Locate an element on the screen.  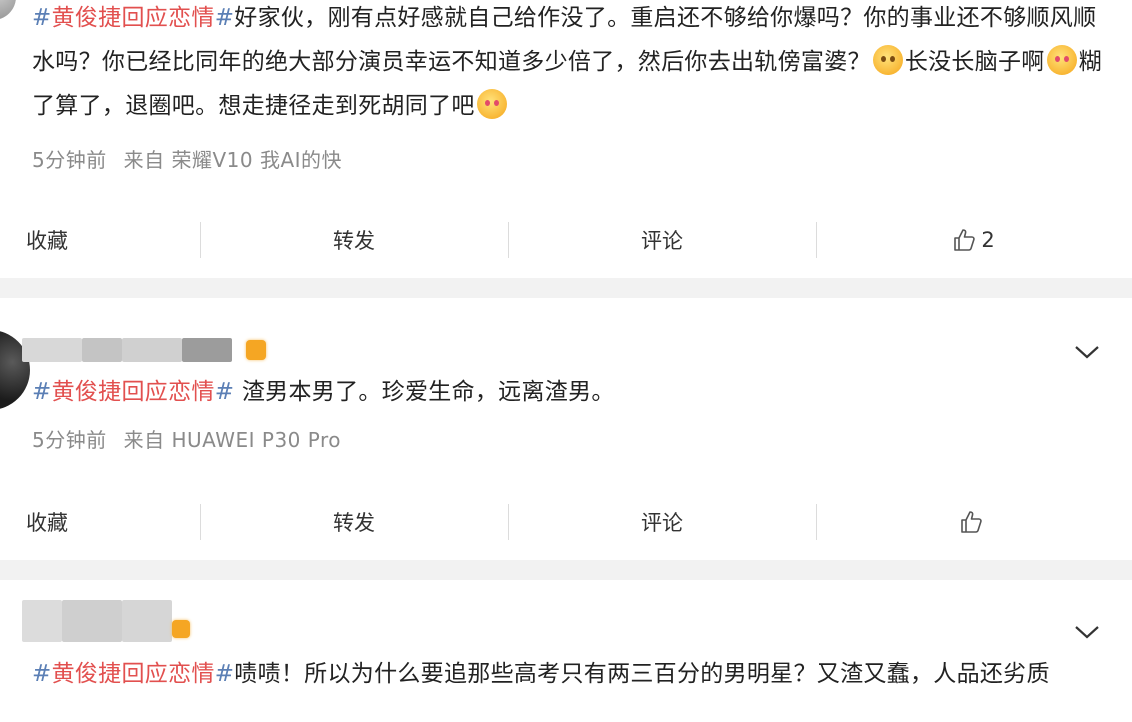
action-bar: 收藏 转发 评论 is located at coordinates (566, 522).